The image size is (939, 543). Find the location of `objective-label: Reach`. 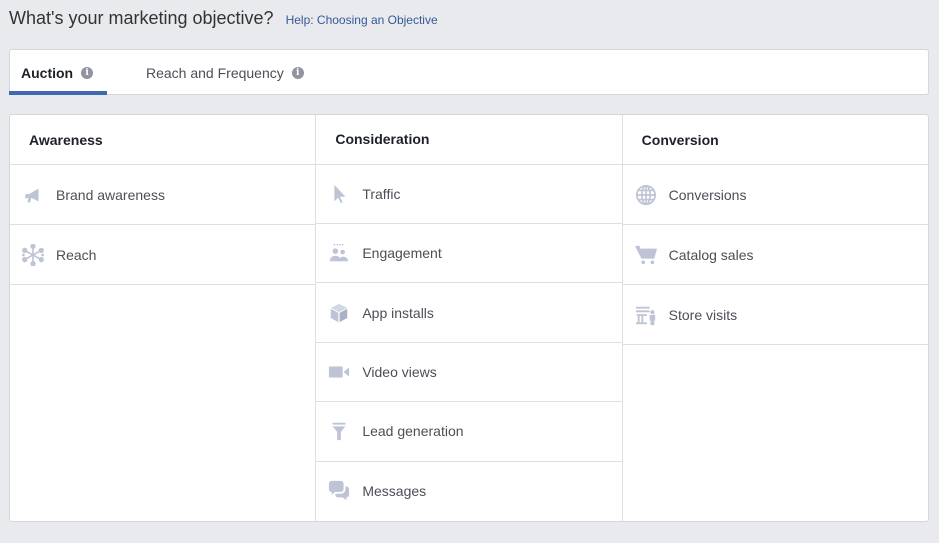

objective-label: Reach is located at coordinates (76, 254).